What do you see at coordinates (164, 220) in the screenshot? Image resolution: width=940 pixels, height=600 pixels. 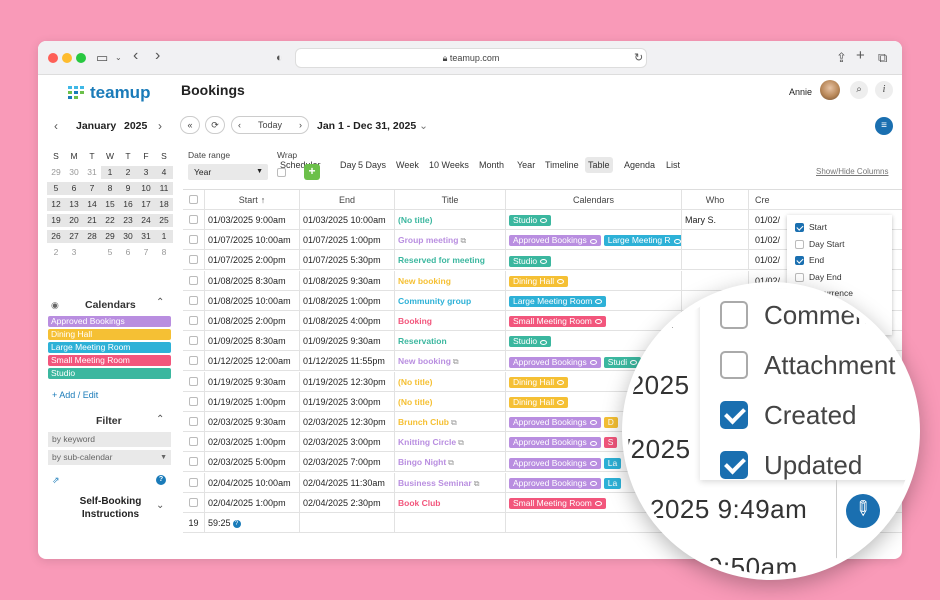 I see `calendar-day: 25` at bounding box center [164, 220].